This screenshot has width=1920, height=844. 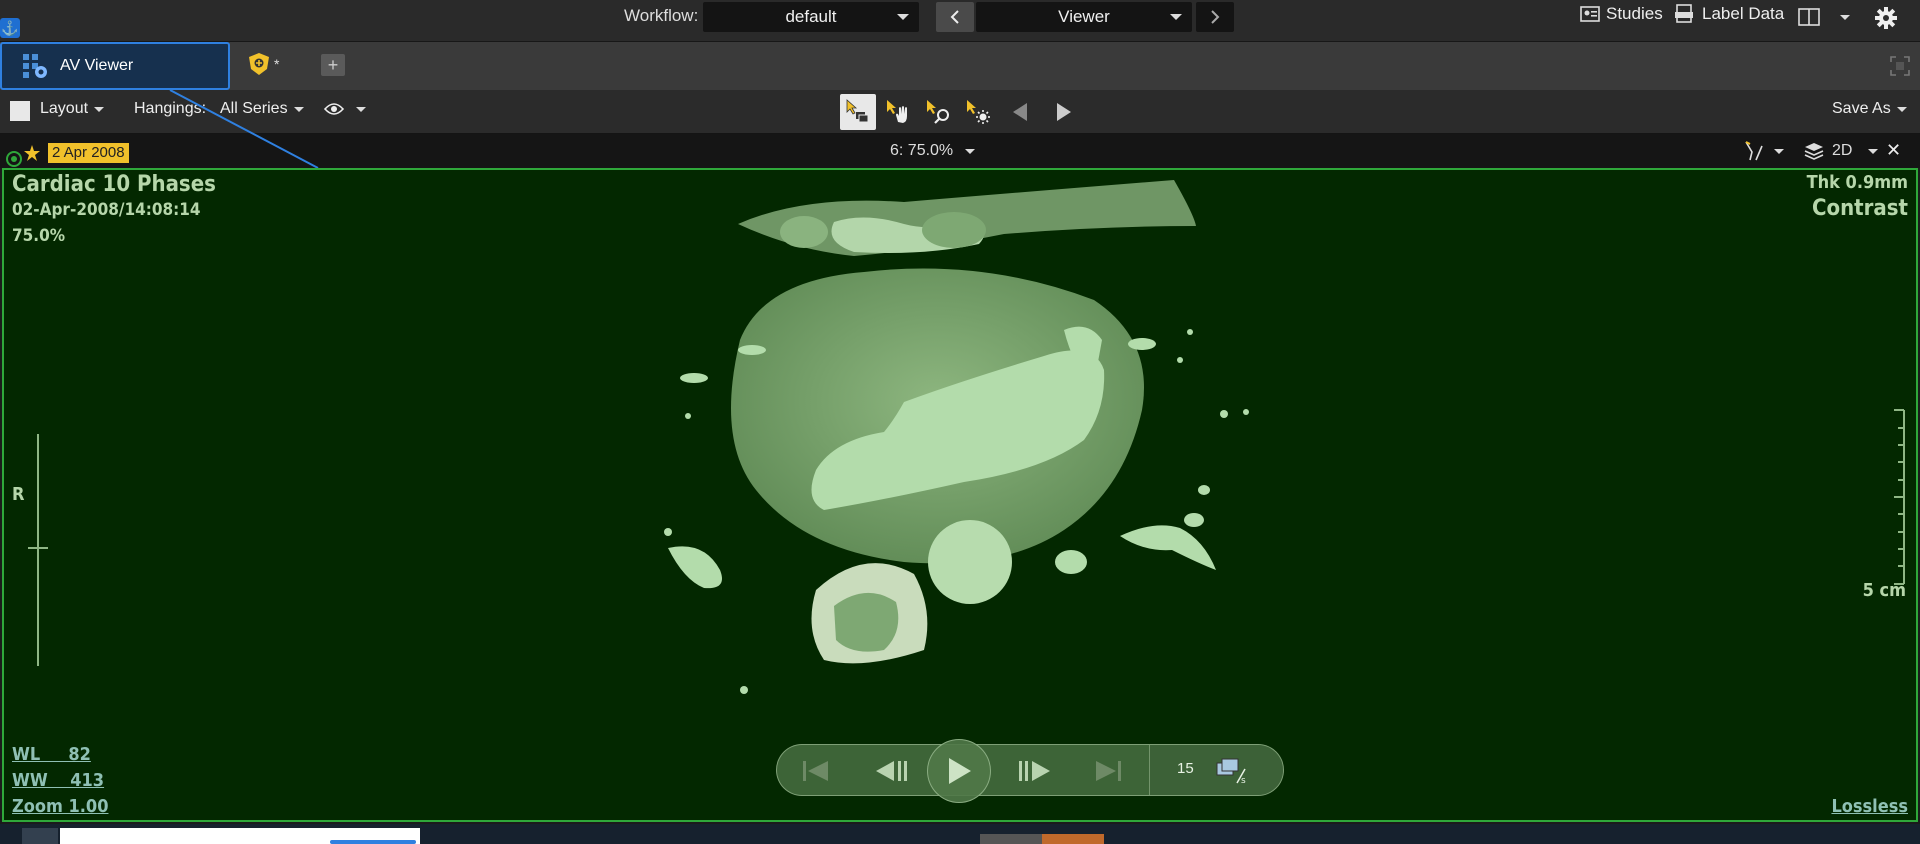 I want to click on annotation-tool-dropdown, so click(x=1764, y=151).